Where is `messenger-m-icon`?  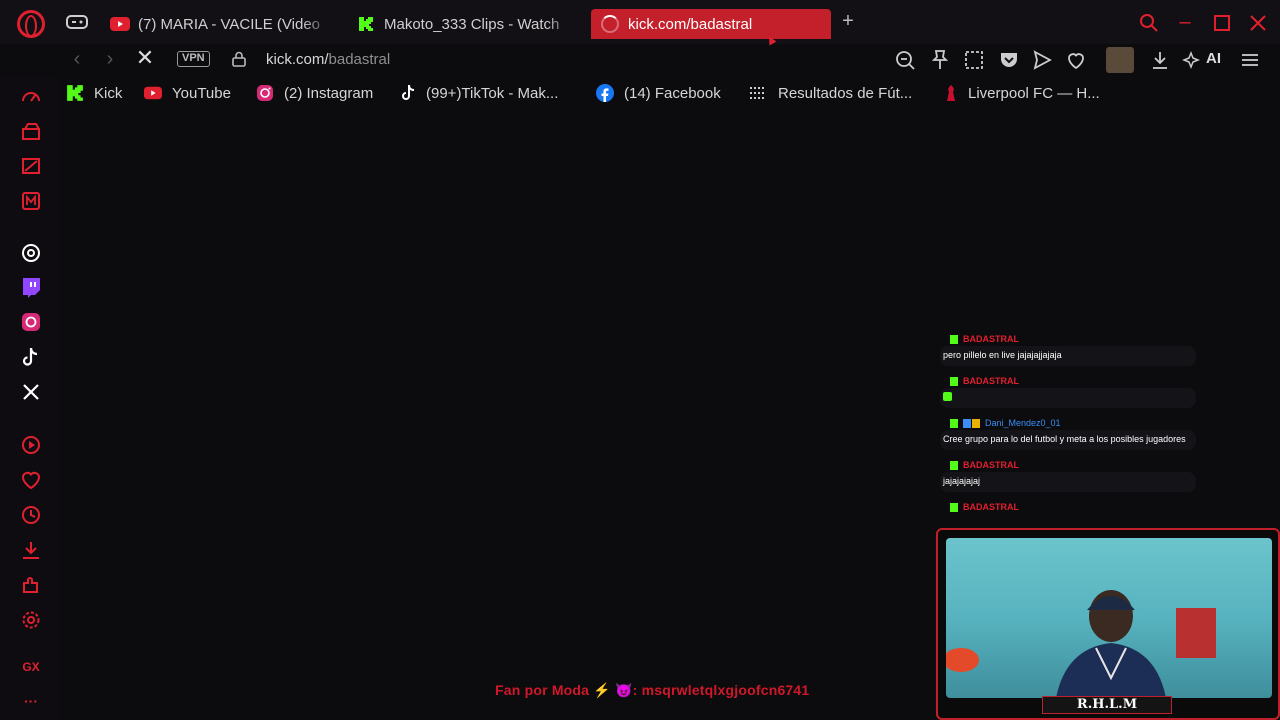
messenger-m-icon is located at coordinates (31, 201).